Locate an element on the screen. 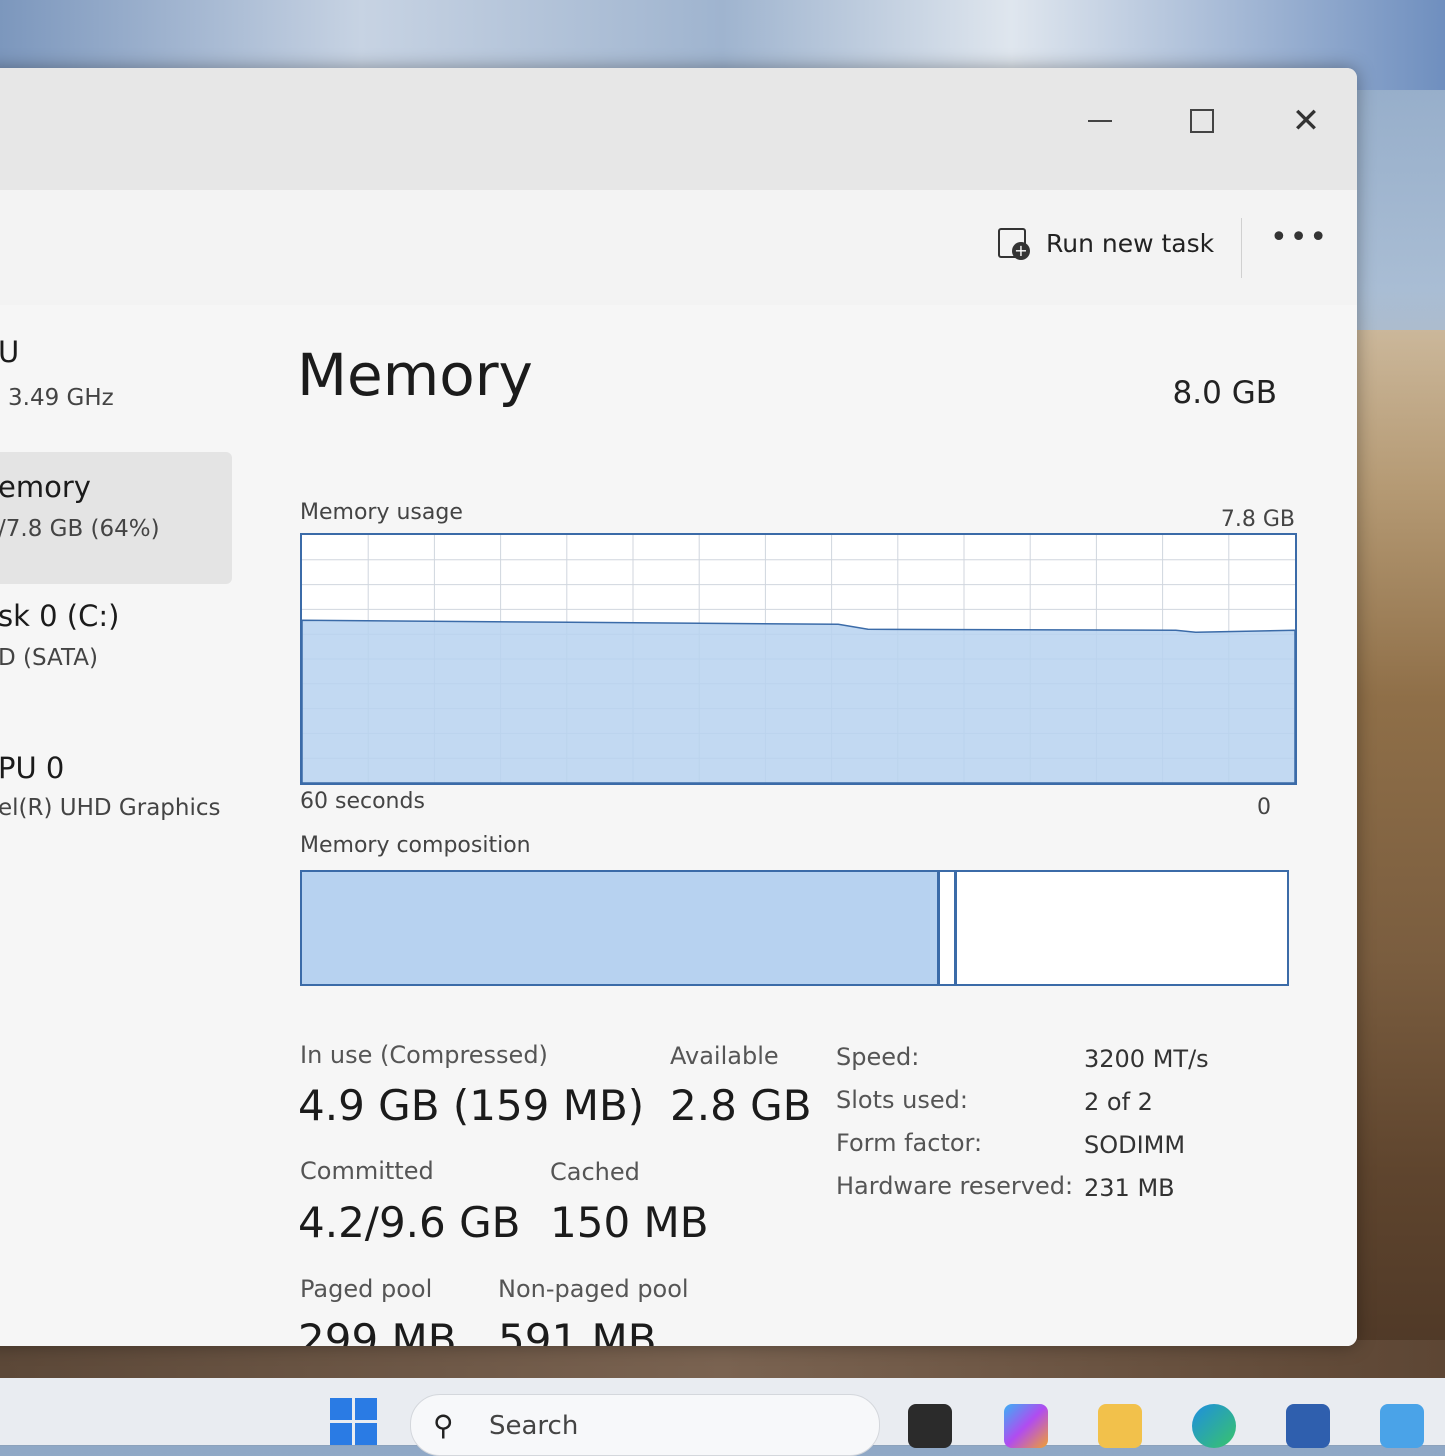 The width and height of the screenshot is (1445, 1456). available-label: Available is located at coordinates (724, 1056).